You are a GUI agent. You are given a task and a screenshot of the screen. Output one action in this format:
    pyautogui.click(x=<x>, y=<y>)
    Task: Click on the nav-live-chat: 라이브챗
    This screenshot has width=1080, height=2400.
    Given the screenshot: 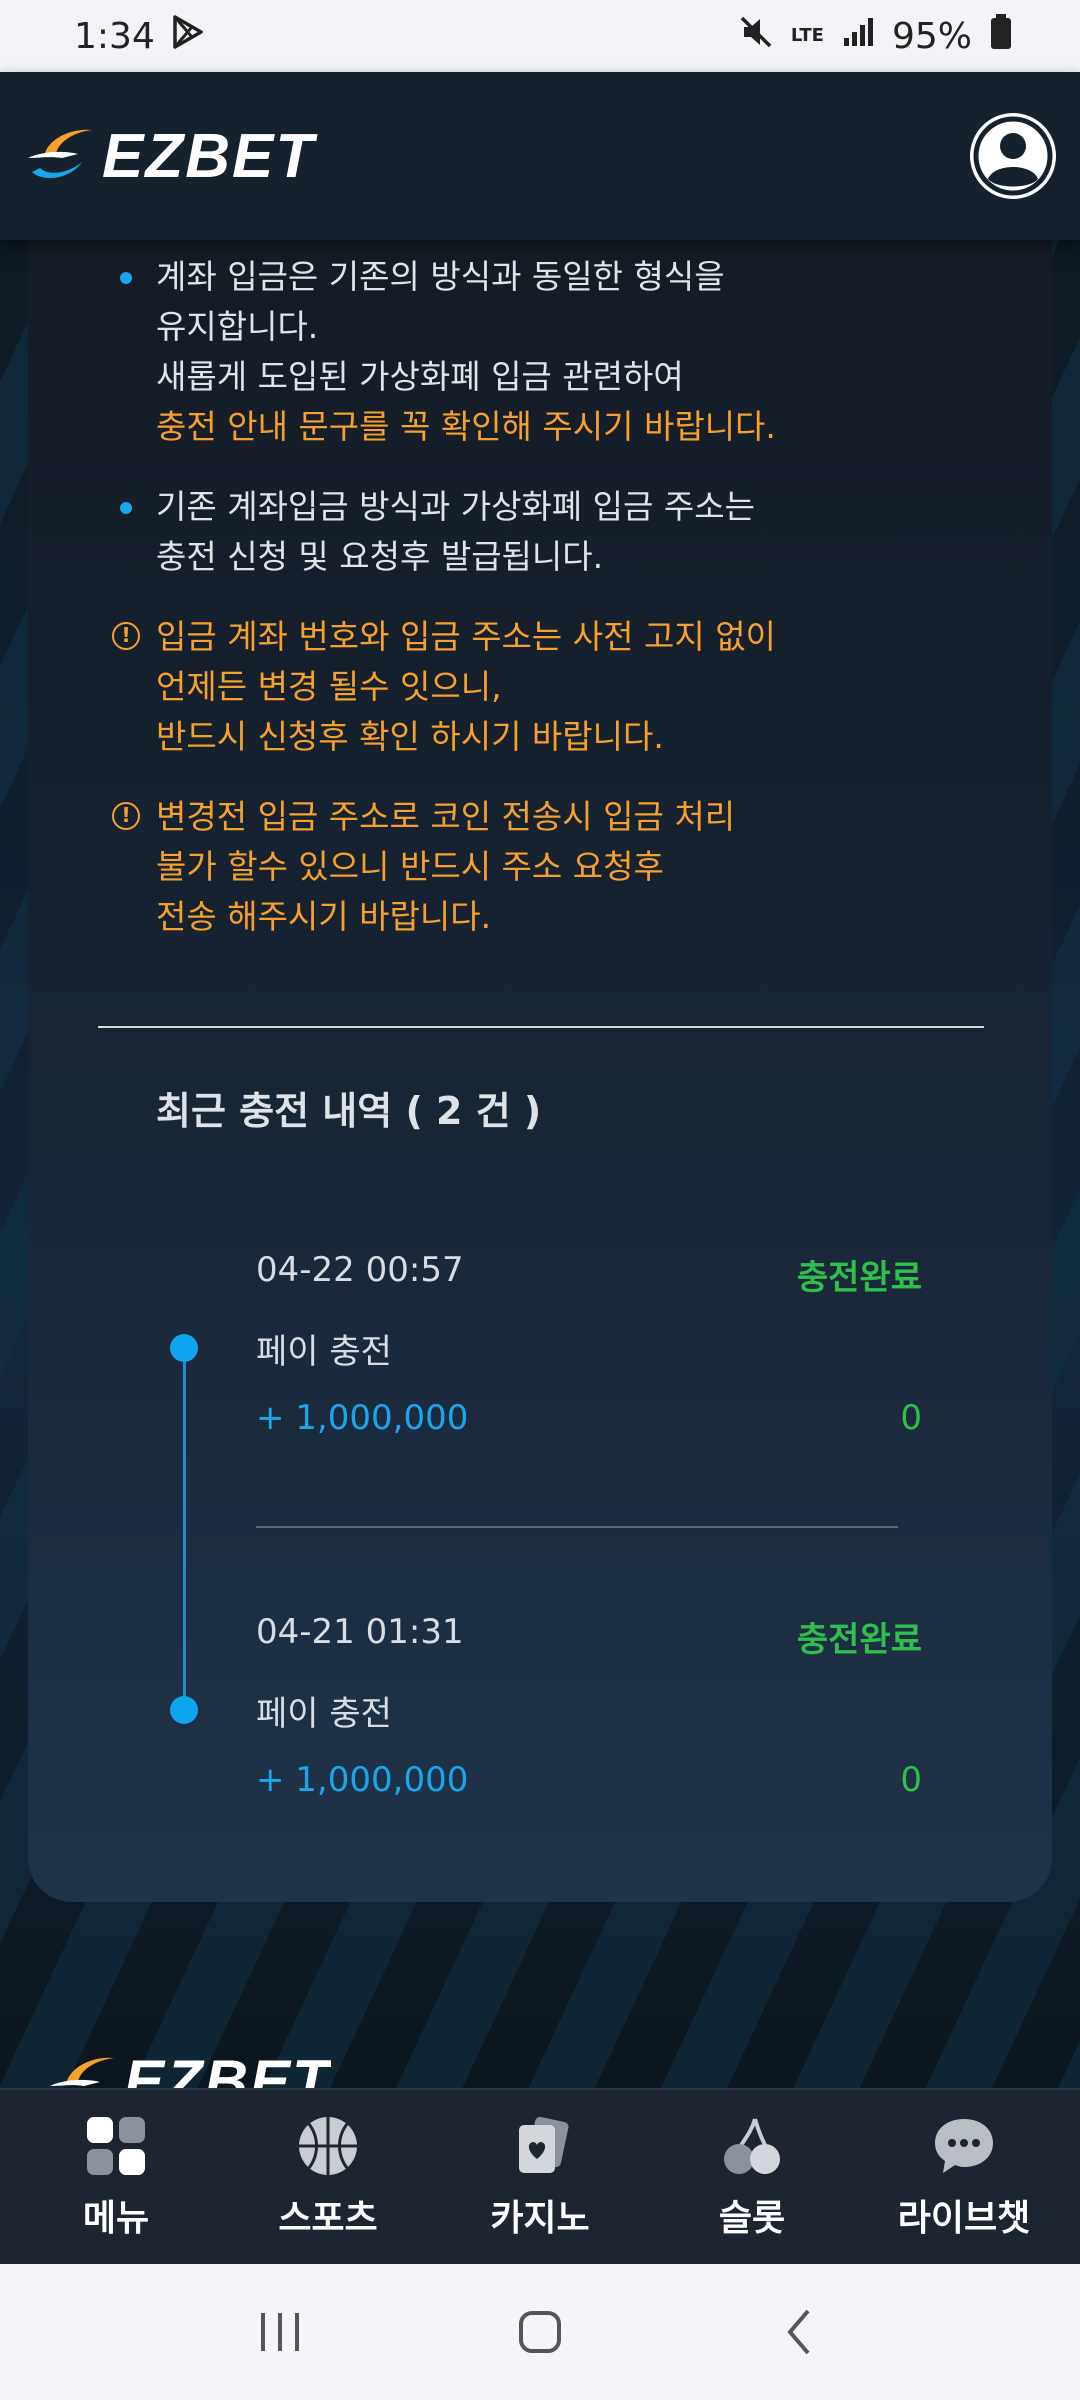 What is the action you would take?
    pyautogui.click(x=964, y=2177)
    